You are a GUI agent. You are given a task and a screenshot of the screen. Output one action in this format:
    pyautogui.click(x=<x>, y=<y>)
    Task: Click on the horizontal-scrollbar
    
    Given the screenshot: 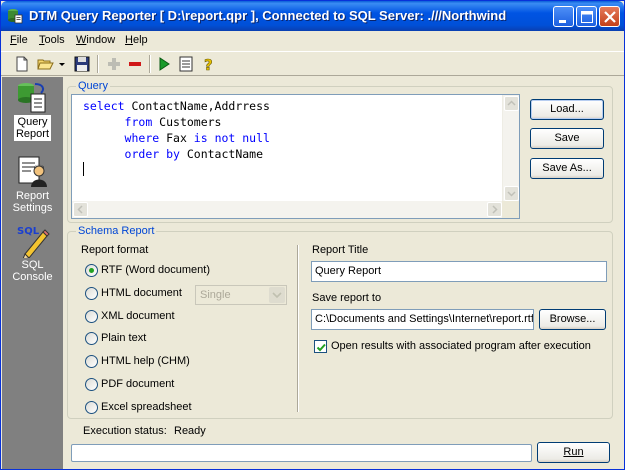 What is the action you would take?
    pyautogui.click(x=287, y=209)
    